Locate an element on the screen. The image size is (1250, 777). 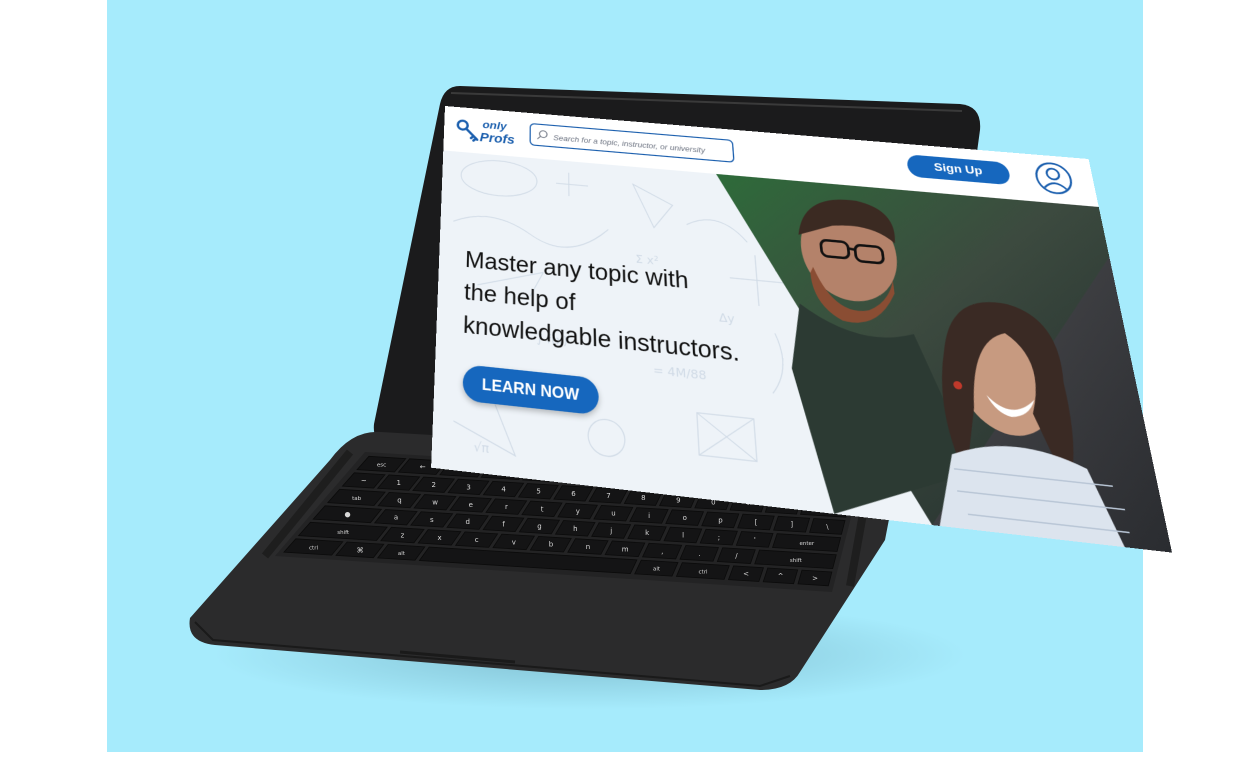
keyboard-key-label: z is located at coordinates (403, 536).